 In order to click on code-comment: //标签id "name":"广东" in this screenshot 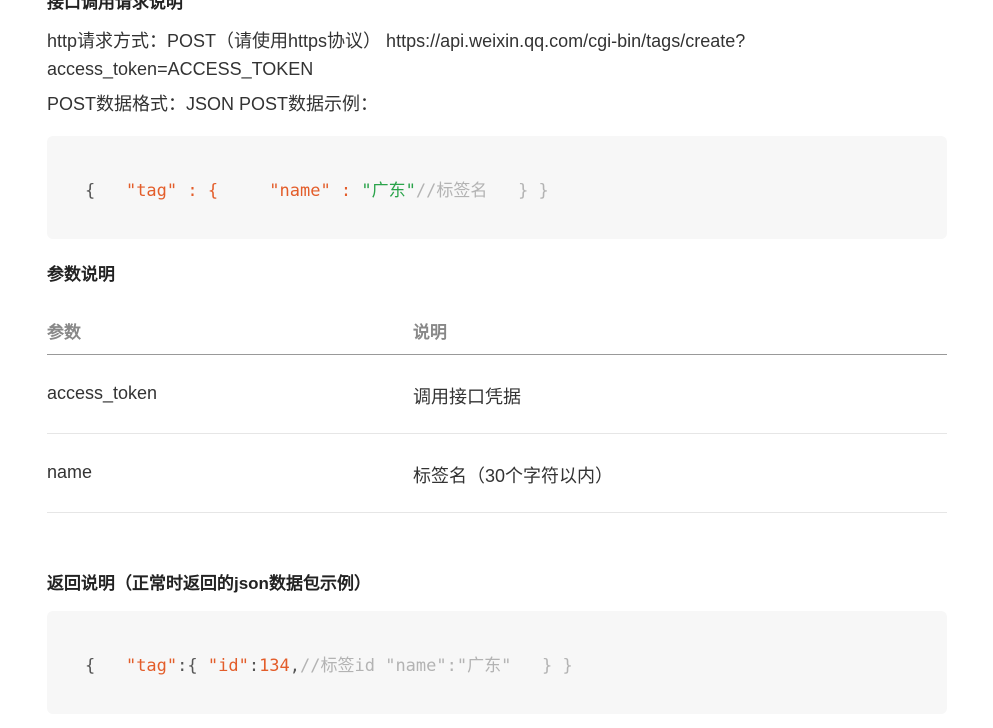, I will do `click(406, 666)`.